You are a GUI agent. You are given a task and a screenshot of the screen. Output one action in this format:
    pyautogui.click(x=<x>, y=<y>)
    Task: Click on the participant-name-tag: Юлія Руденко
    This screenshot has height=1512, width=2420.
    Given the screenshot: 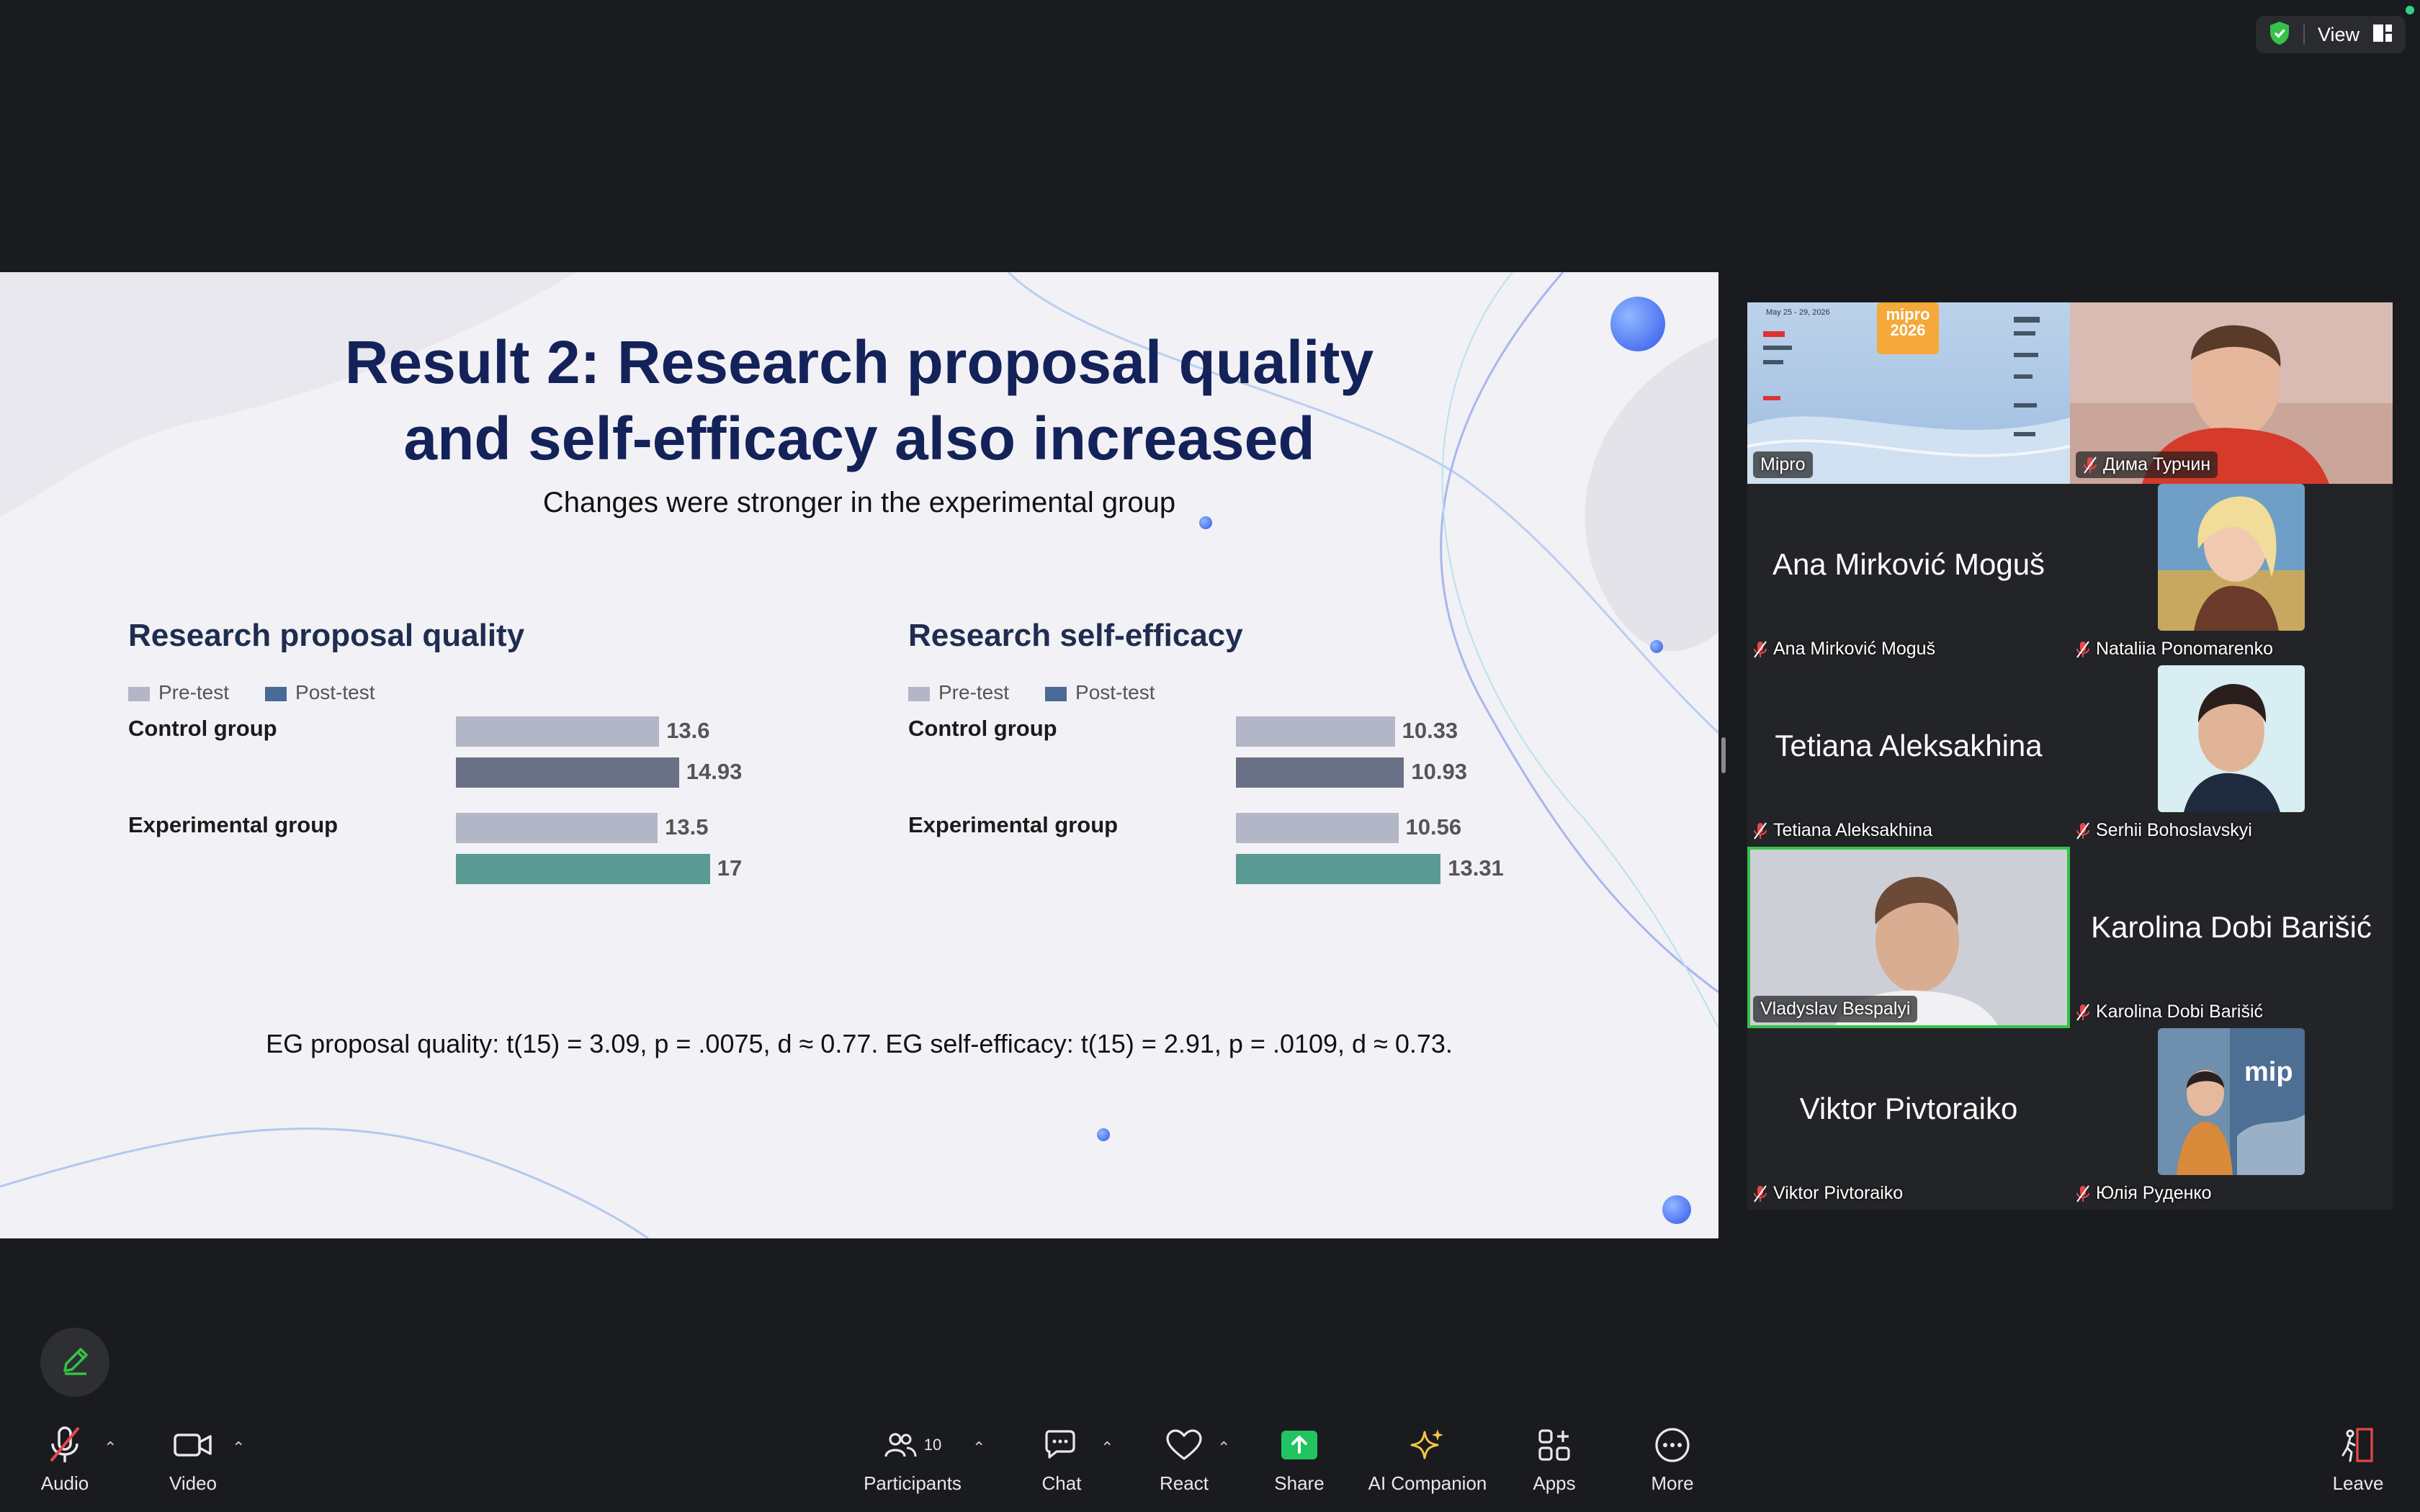 What is the action you would take?
    pyautogui.click(x=2144, y=1193)
    